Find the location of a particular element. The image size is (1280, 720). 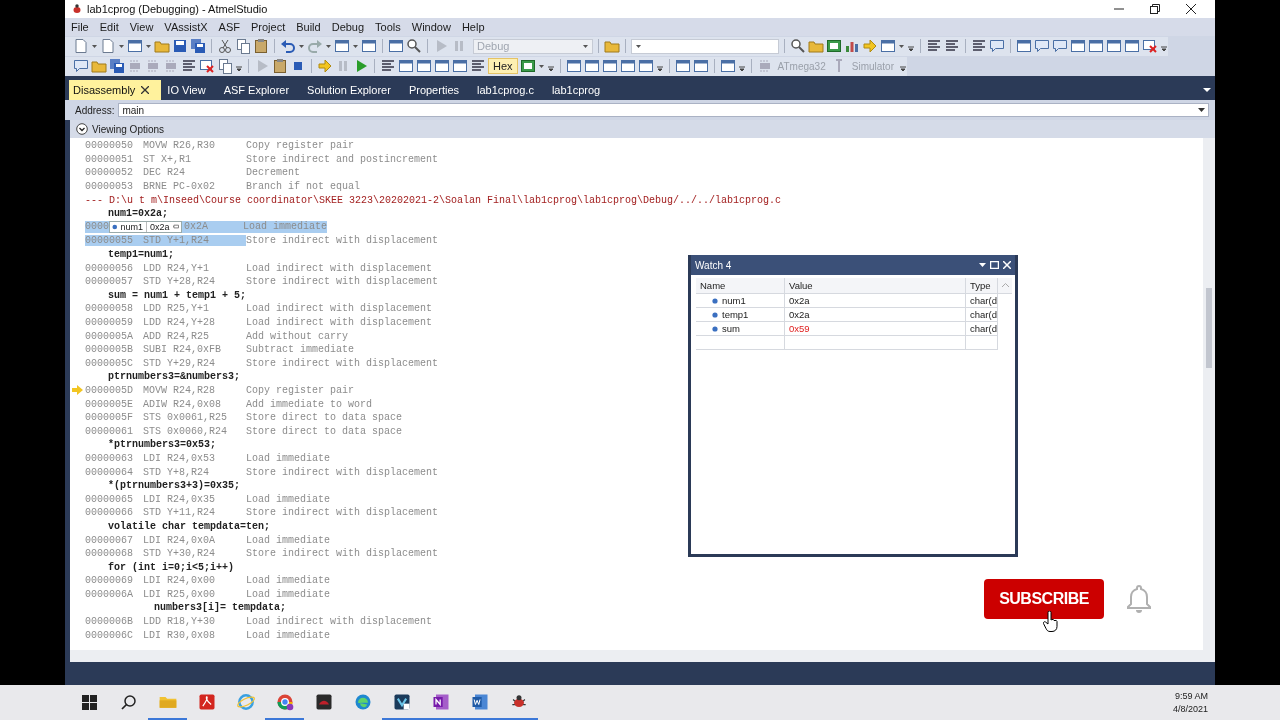

vertical-scrollbar is located at coordinates (1209, 394).